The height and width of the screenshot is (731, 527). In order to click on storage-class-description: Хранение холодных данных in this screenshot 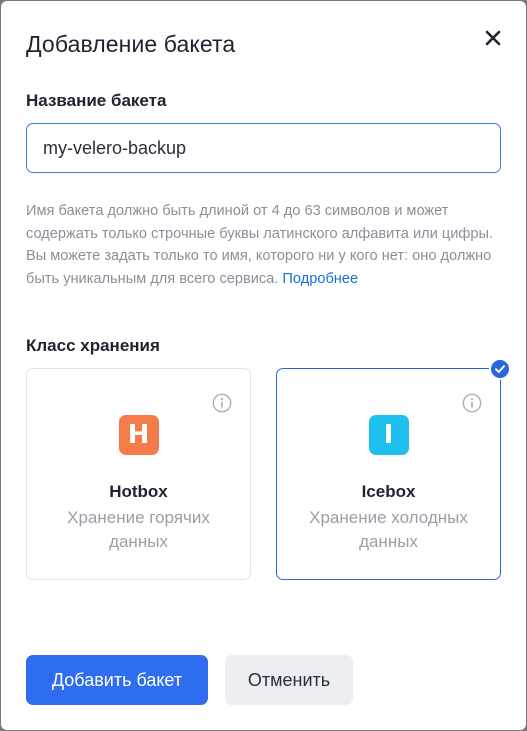, I will do `click(388, 529)`.